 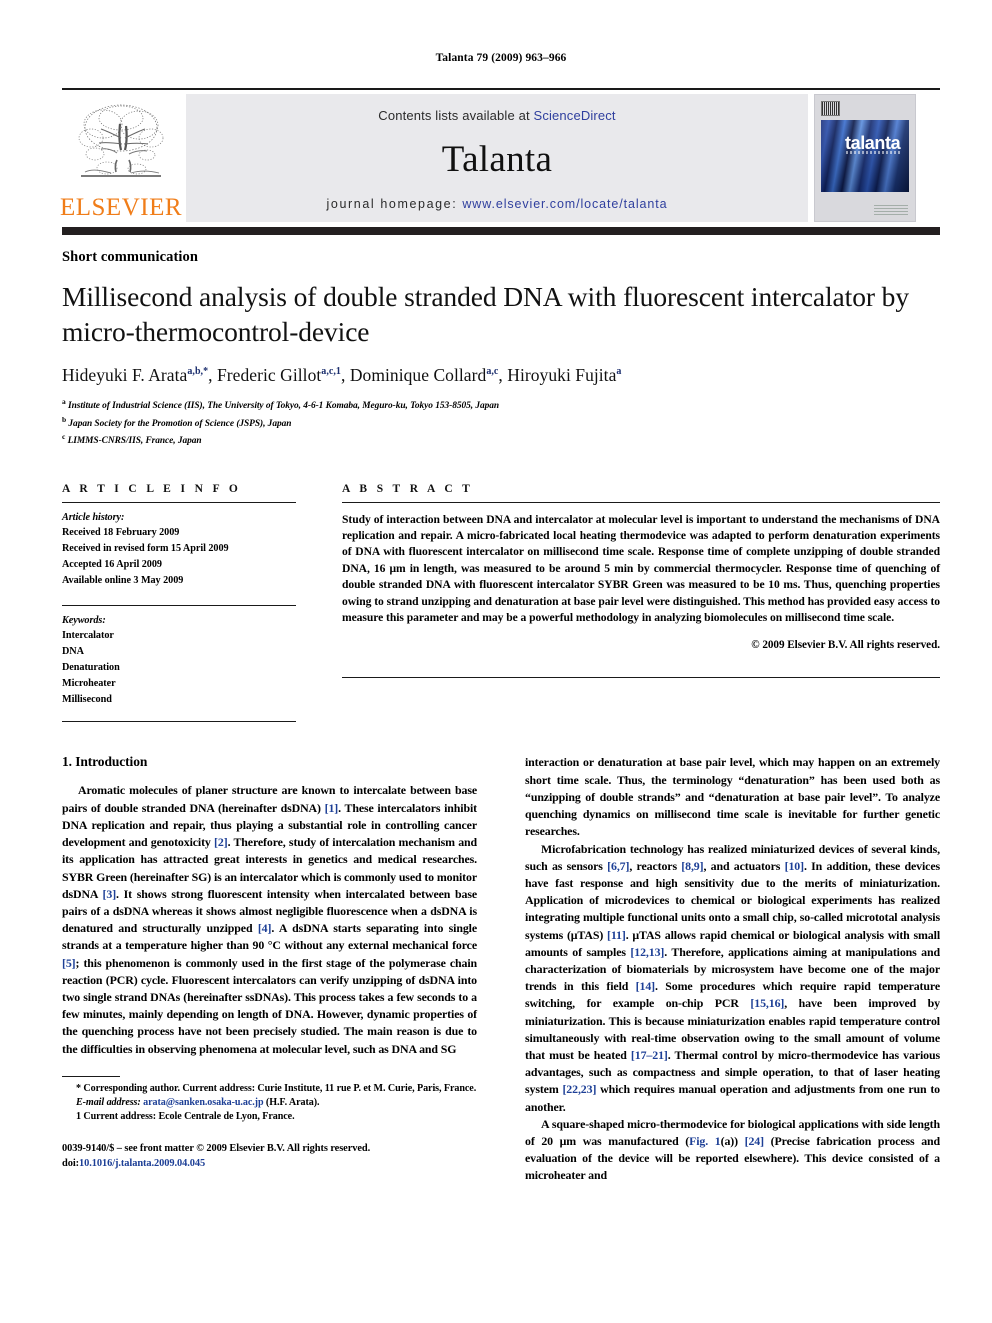 I want to click on elsevier-logo: ELSEVIER, so click(x=121, y=158).